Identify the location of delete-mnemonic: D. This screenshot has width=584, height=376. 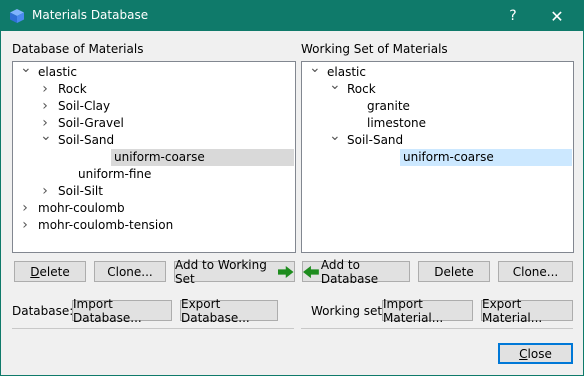
(35, 271).